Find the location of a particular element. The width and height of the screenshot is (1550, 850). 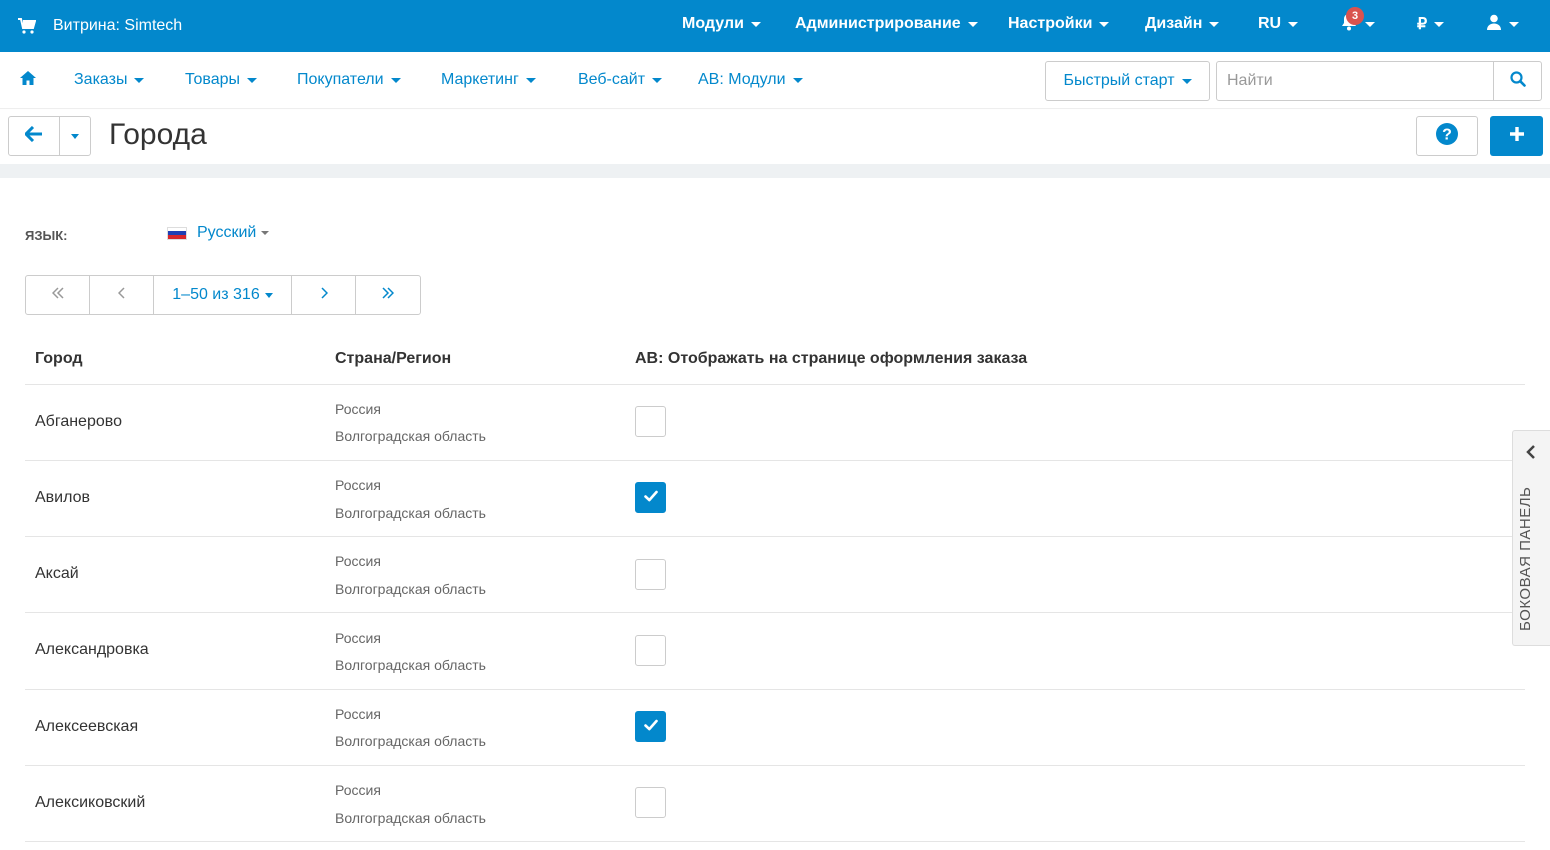

currency-menu: ₽ is located at coordinates (1431, 24).